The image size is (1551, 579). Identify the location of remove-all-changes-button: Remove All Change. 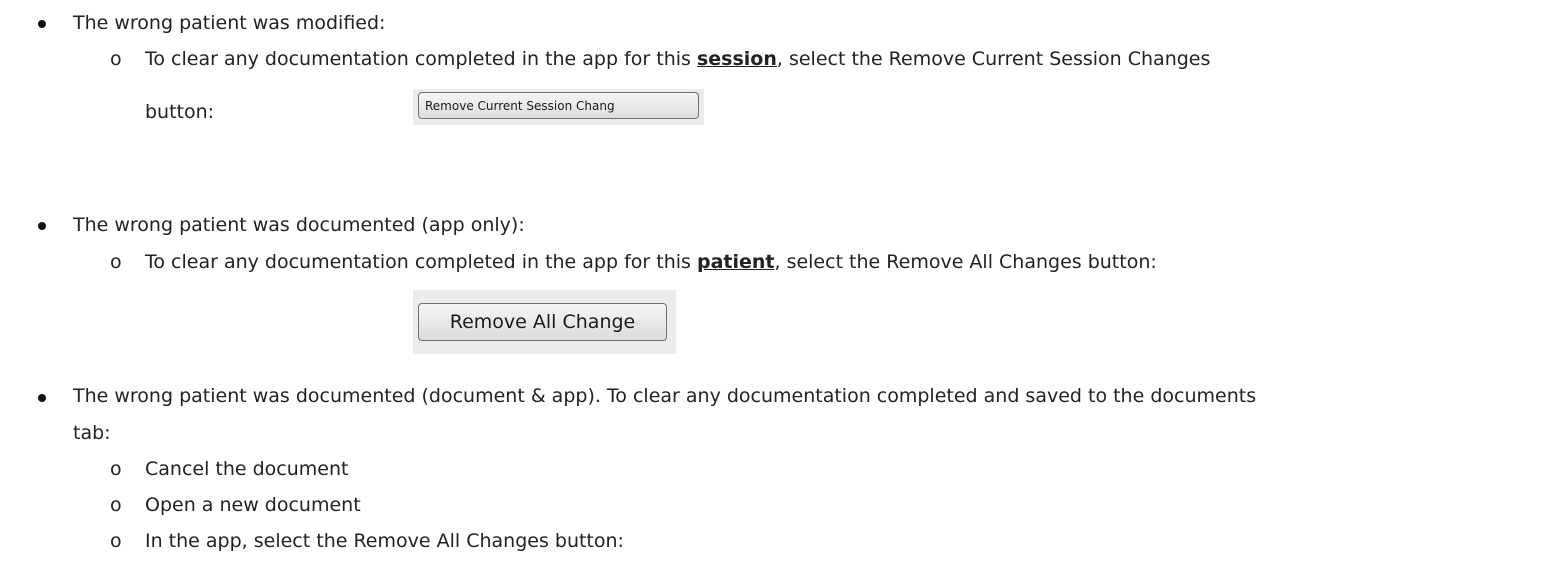
(542, 322).